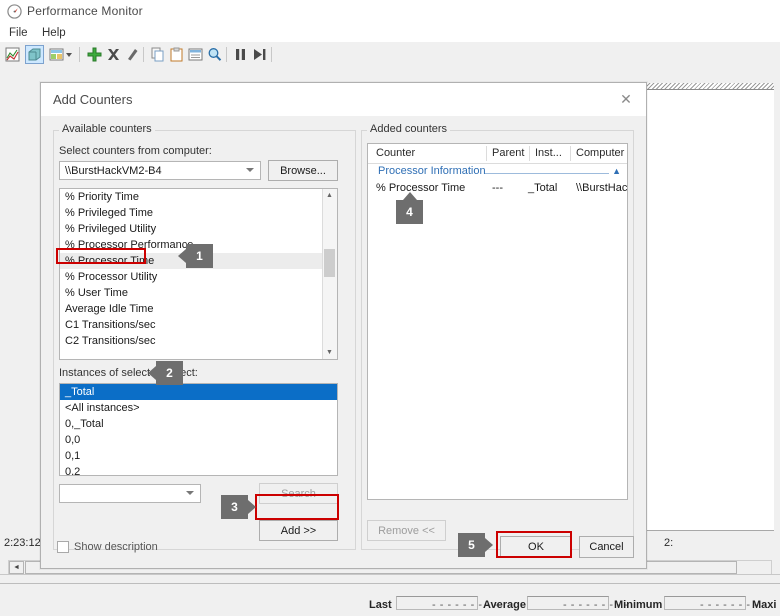 The image size is (780, 616). I want to click on chevron-up-icon: ▲, so click(616, 171).